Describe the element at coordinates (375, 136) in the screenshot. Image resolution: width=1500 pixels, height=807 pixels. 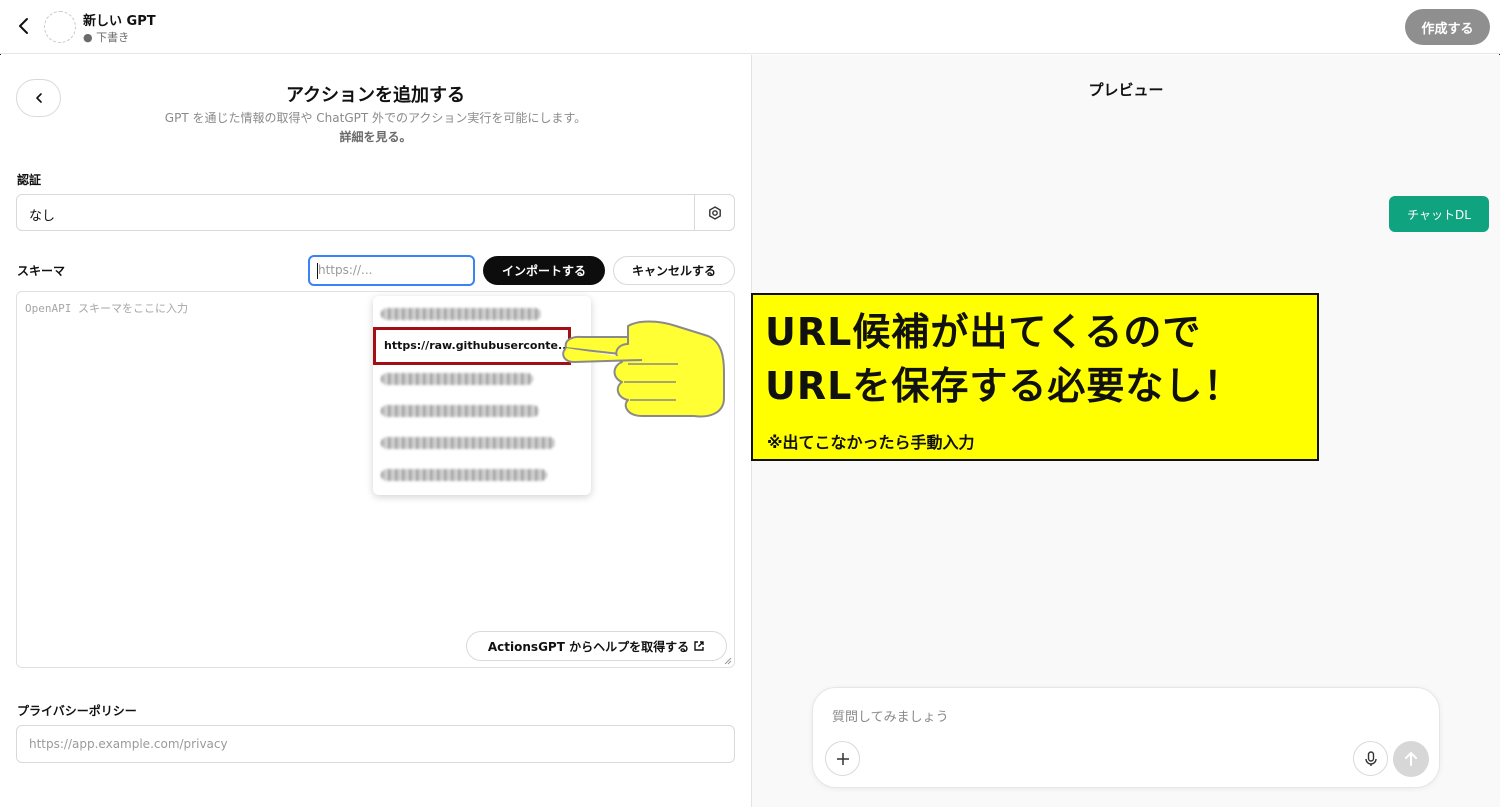
I see `learn-more-link: 詳細を見る。` at that location.